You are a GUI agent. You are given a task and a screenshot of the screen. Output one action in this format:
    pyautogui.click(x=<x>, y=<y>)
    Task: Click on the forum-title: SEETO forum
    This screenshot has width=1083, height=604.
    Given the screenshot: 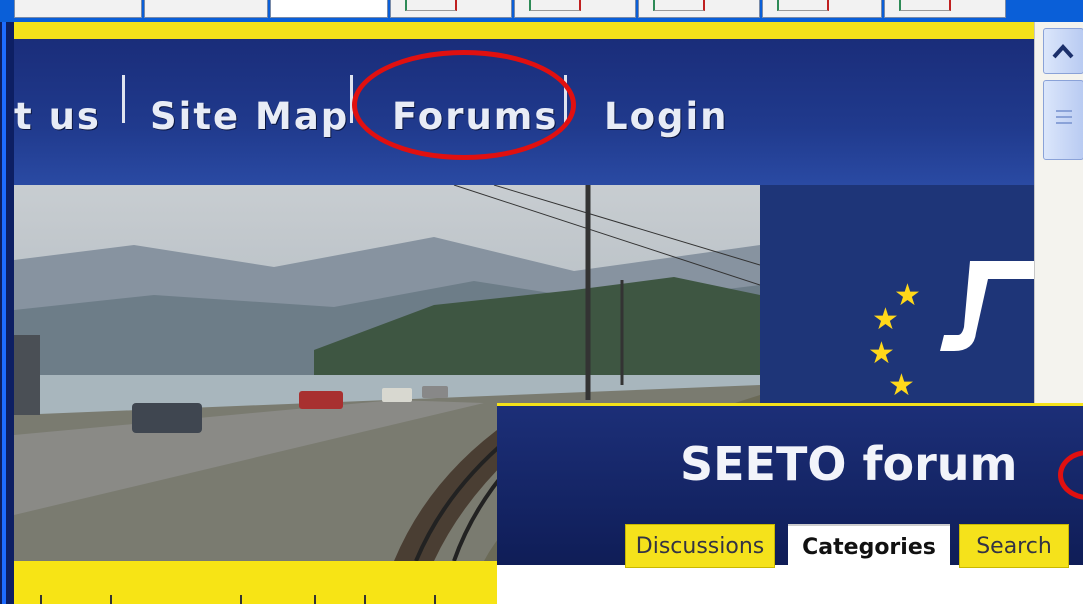 What is the action you would take?
    pyautogui.click(x=849, y=464)
    